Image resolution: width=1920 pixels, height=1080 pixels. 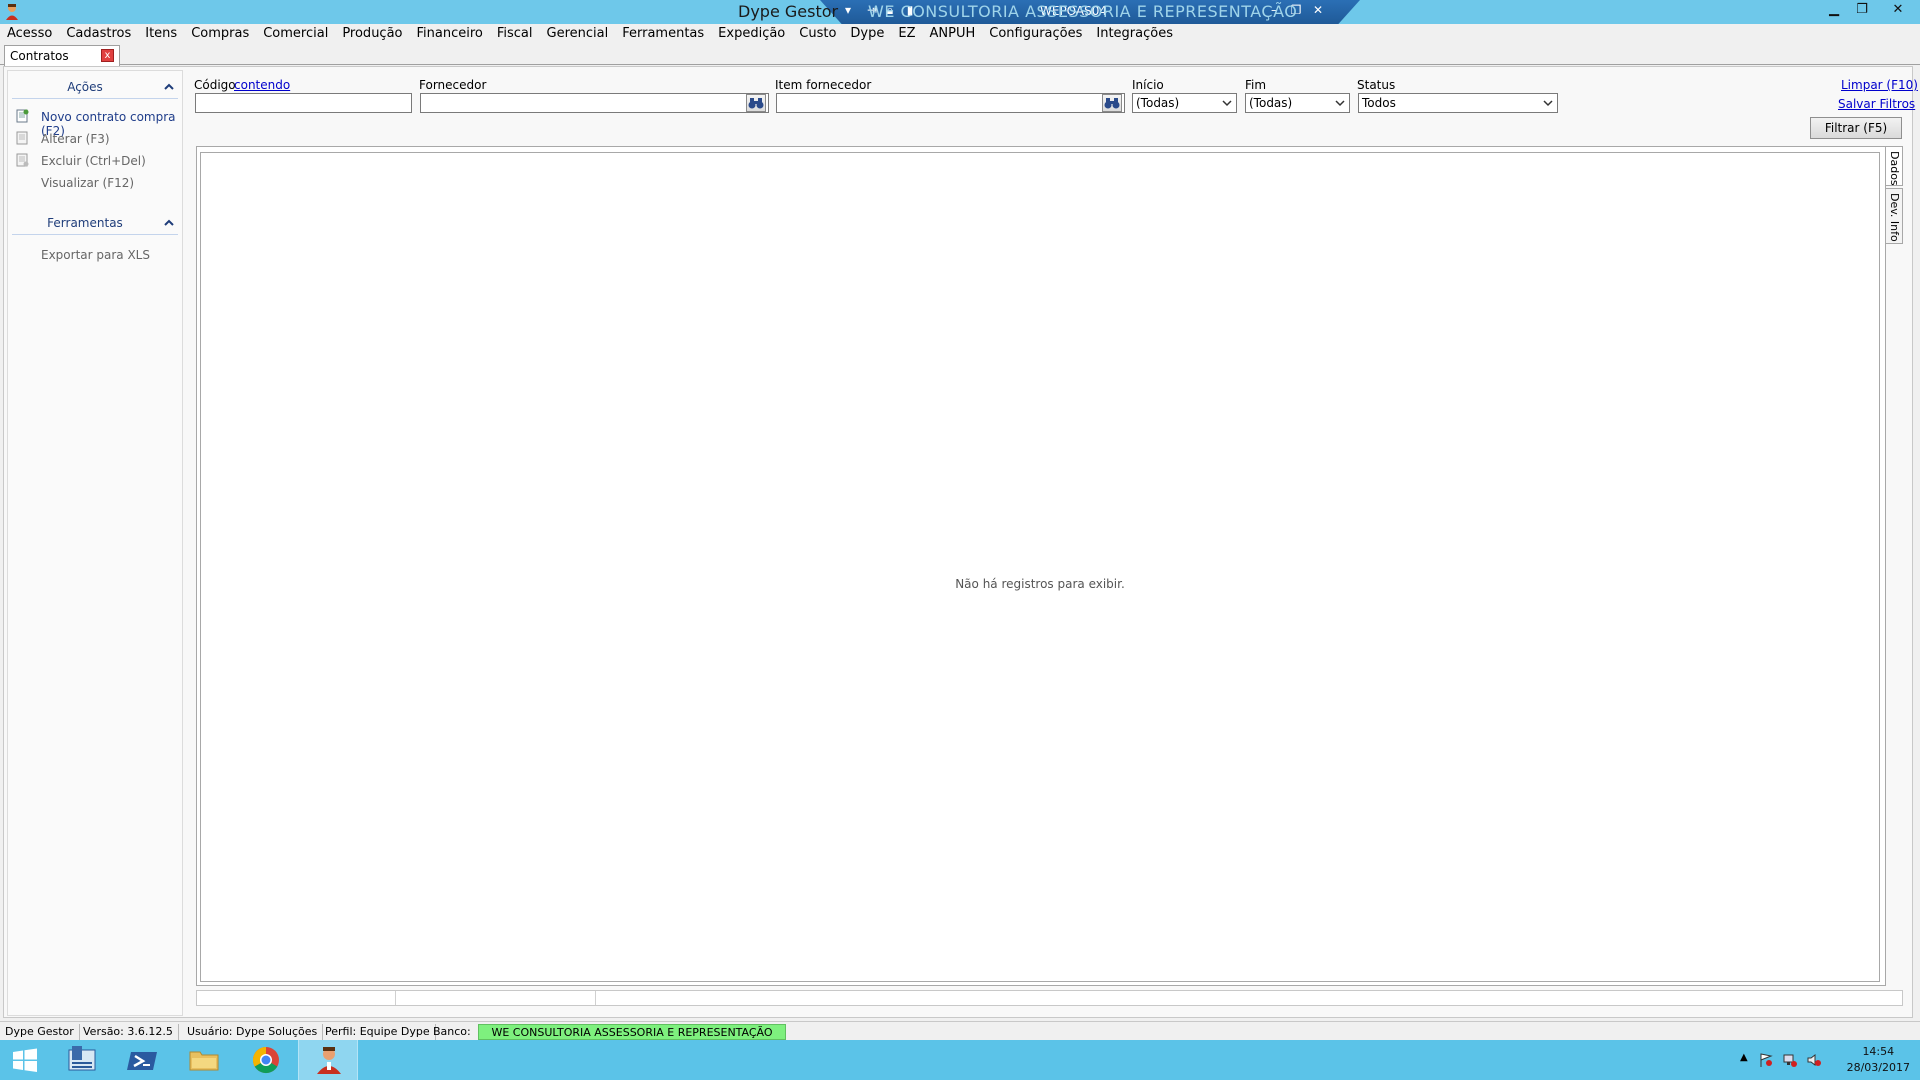 I want to click on tab-dev-info: Dev. Info, so click(x=1894, y=216).